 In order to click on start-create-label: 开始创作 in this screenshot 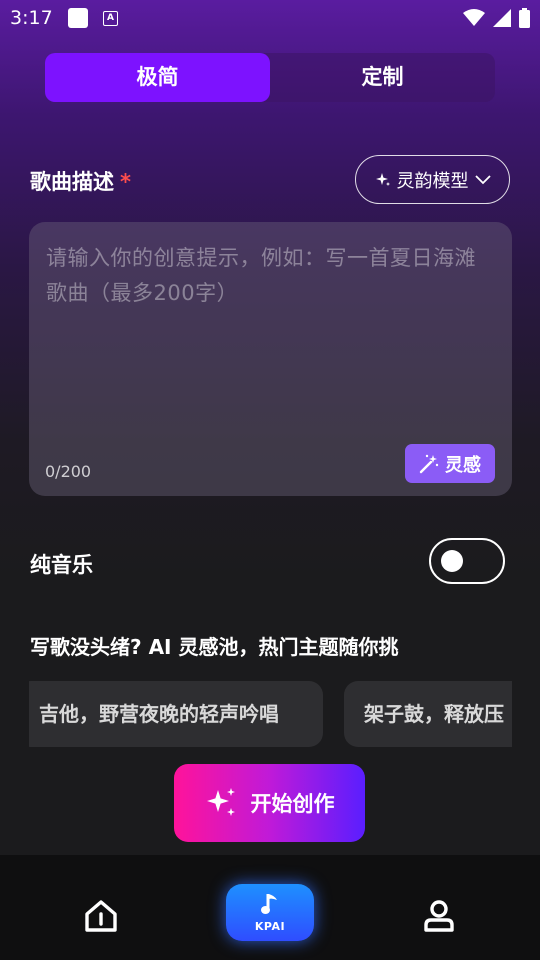, I will do `click(292, 804)`.